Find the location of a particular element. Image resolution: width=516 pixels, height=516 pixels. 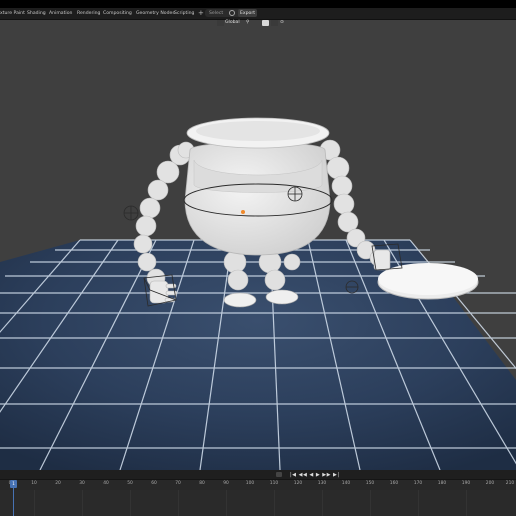

viewport-header: Global ⚲ ⊙ is located at coordinates (258, 23).